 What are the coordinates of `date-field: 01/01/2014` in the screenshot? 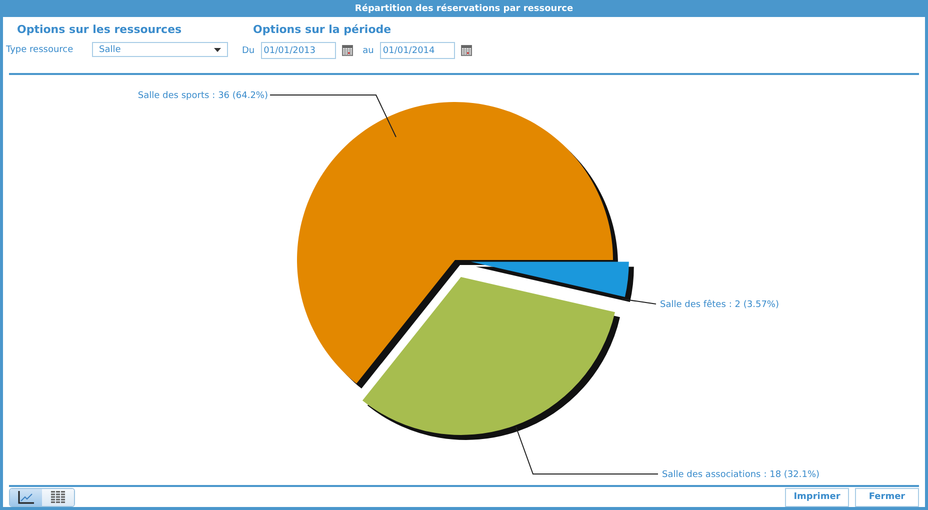 It's located at (417, 50).